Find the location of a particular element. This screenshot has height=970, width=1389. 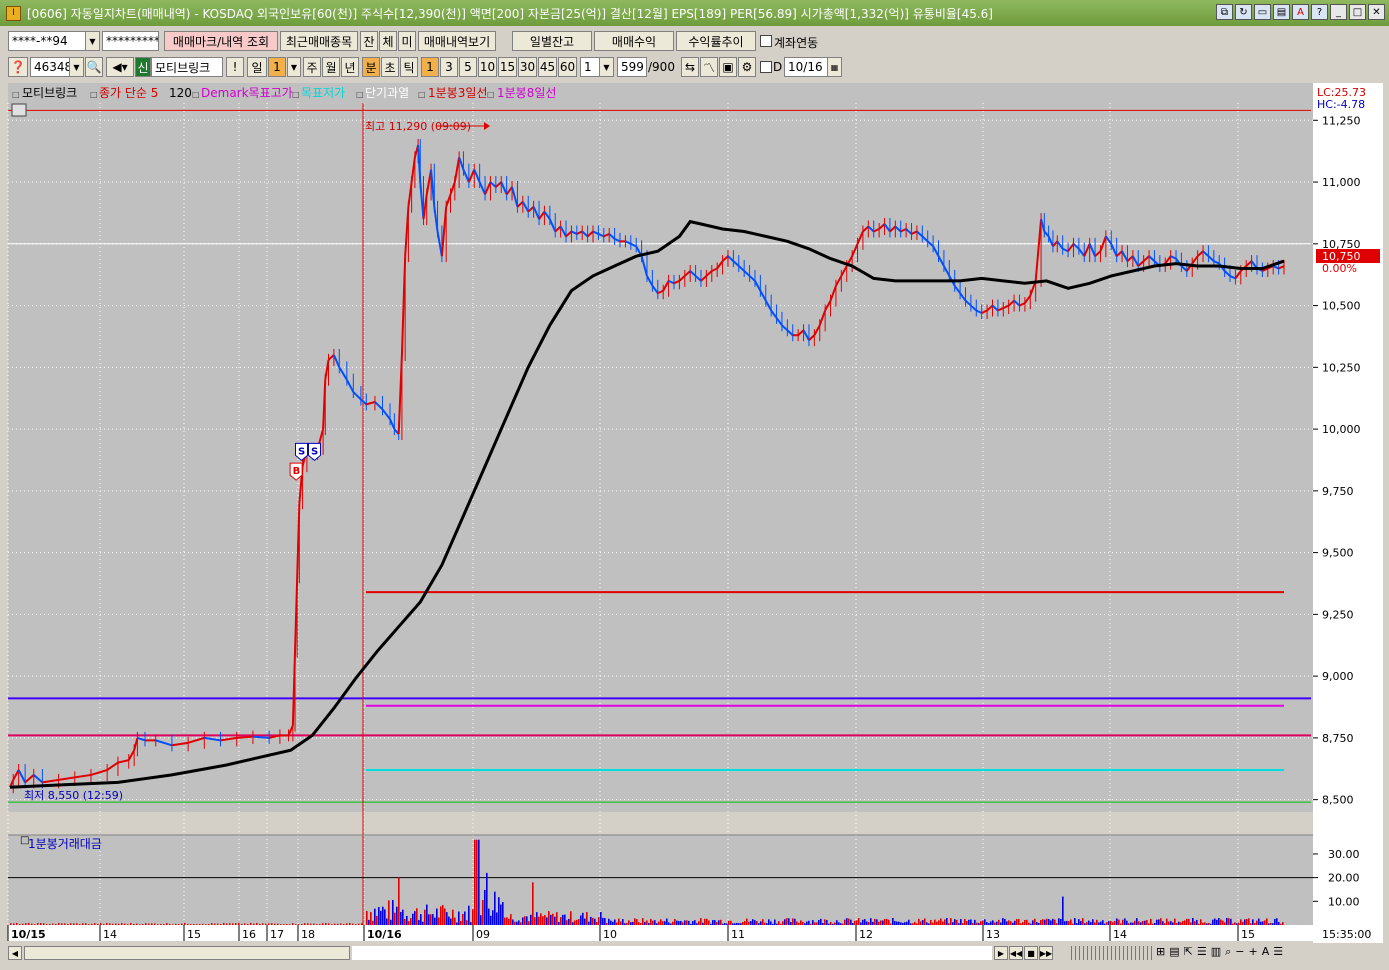

text-icon: A is located at coordinates (1266, 952).